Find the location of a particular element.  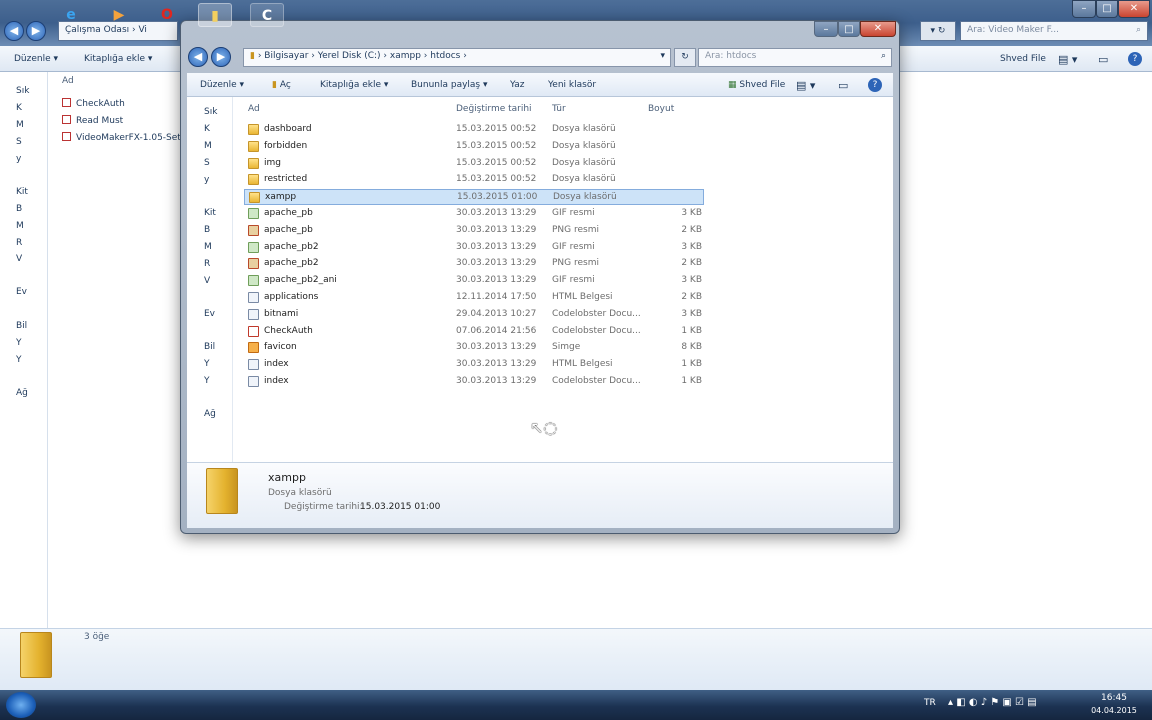

file-name: bitnami is located at coordinates (281, 313).